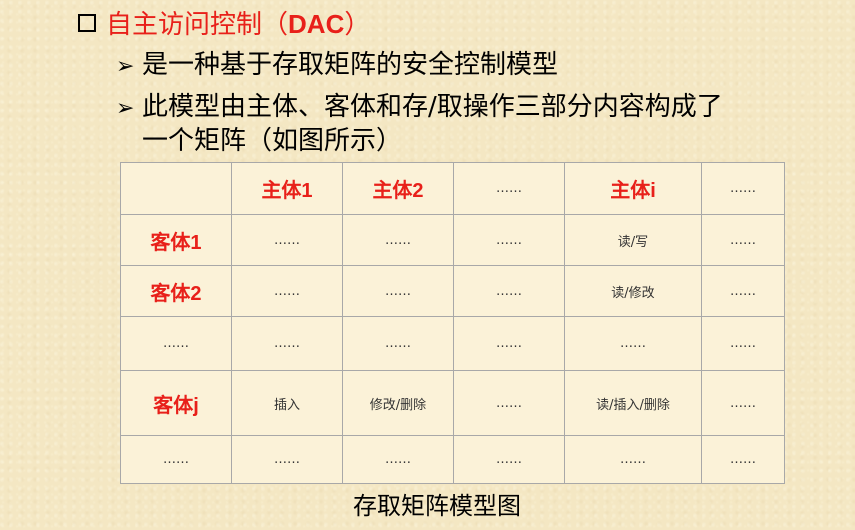 The image size is (855, 530). Describe the element at coordinates (176, 291) in the screenshot. I see `row-header-cell: 客体2` at that location.